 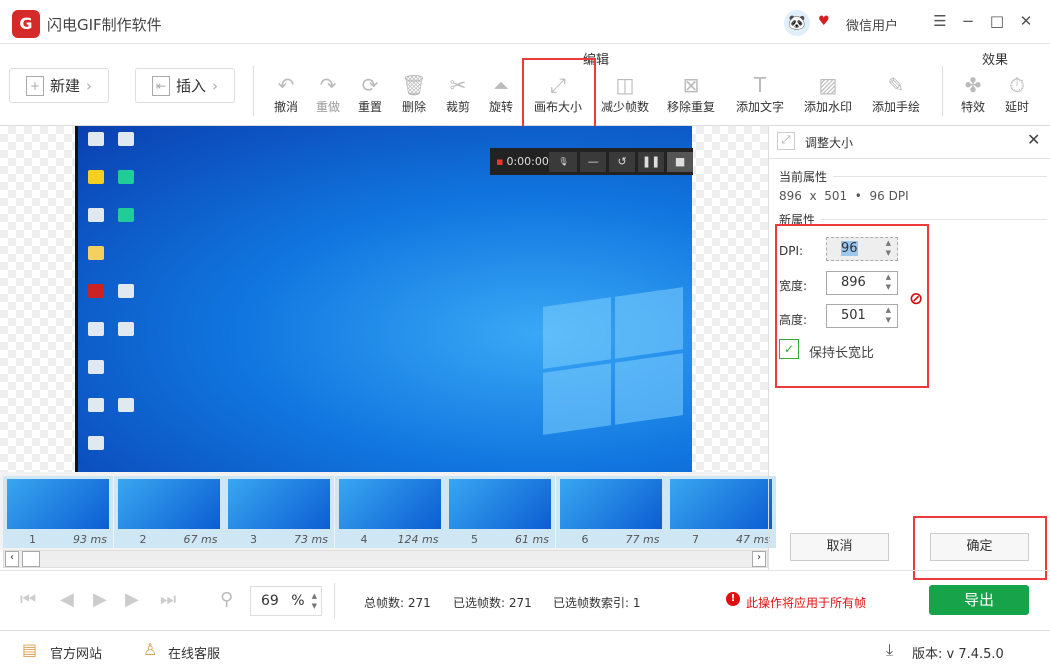 I want to click on panel-title: 调整大小, so click(x=829, y=143).